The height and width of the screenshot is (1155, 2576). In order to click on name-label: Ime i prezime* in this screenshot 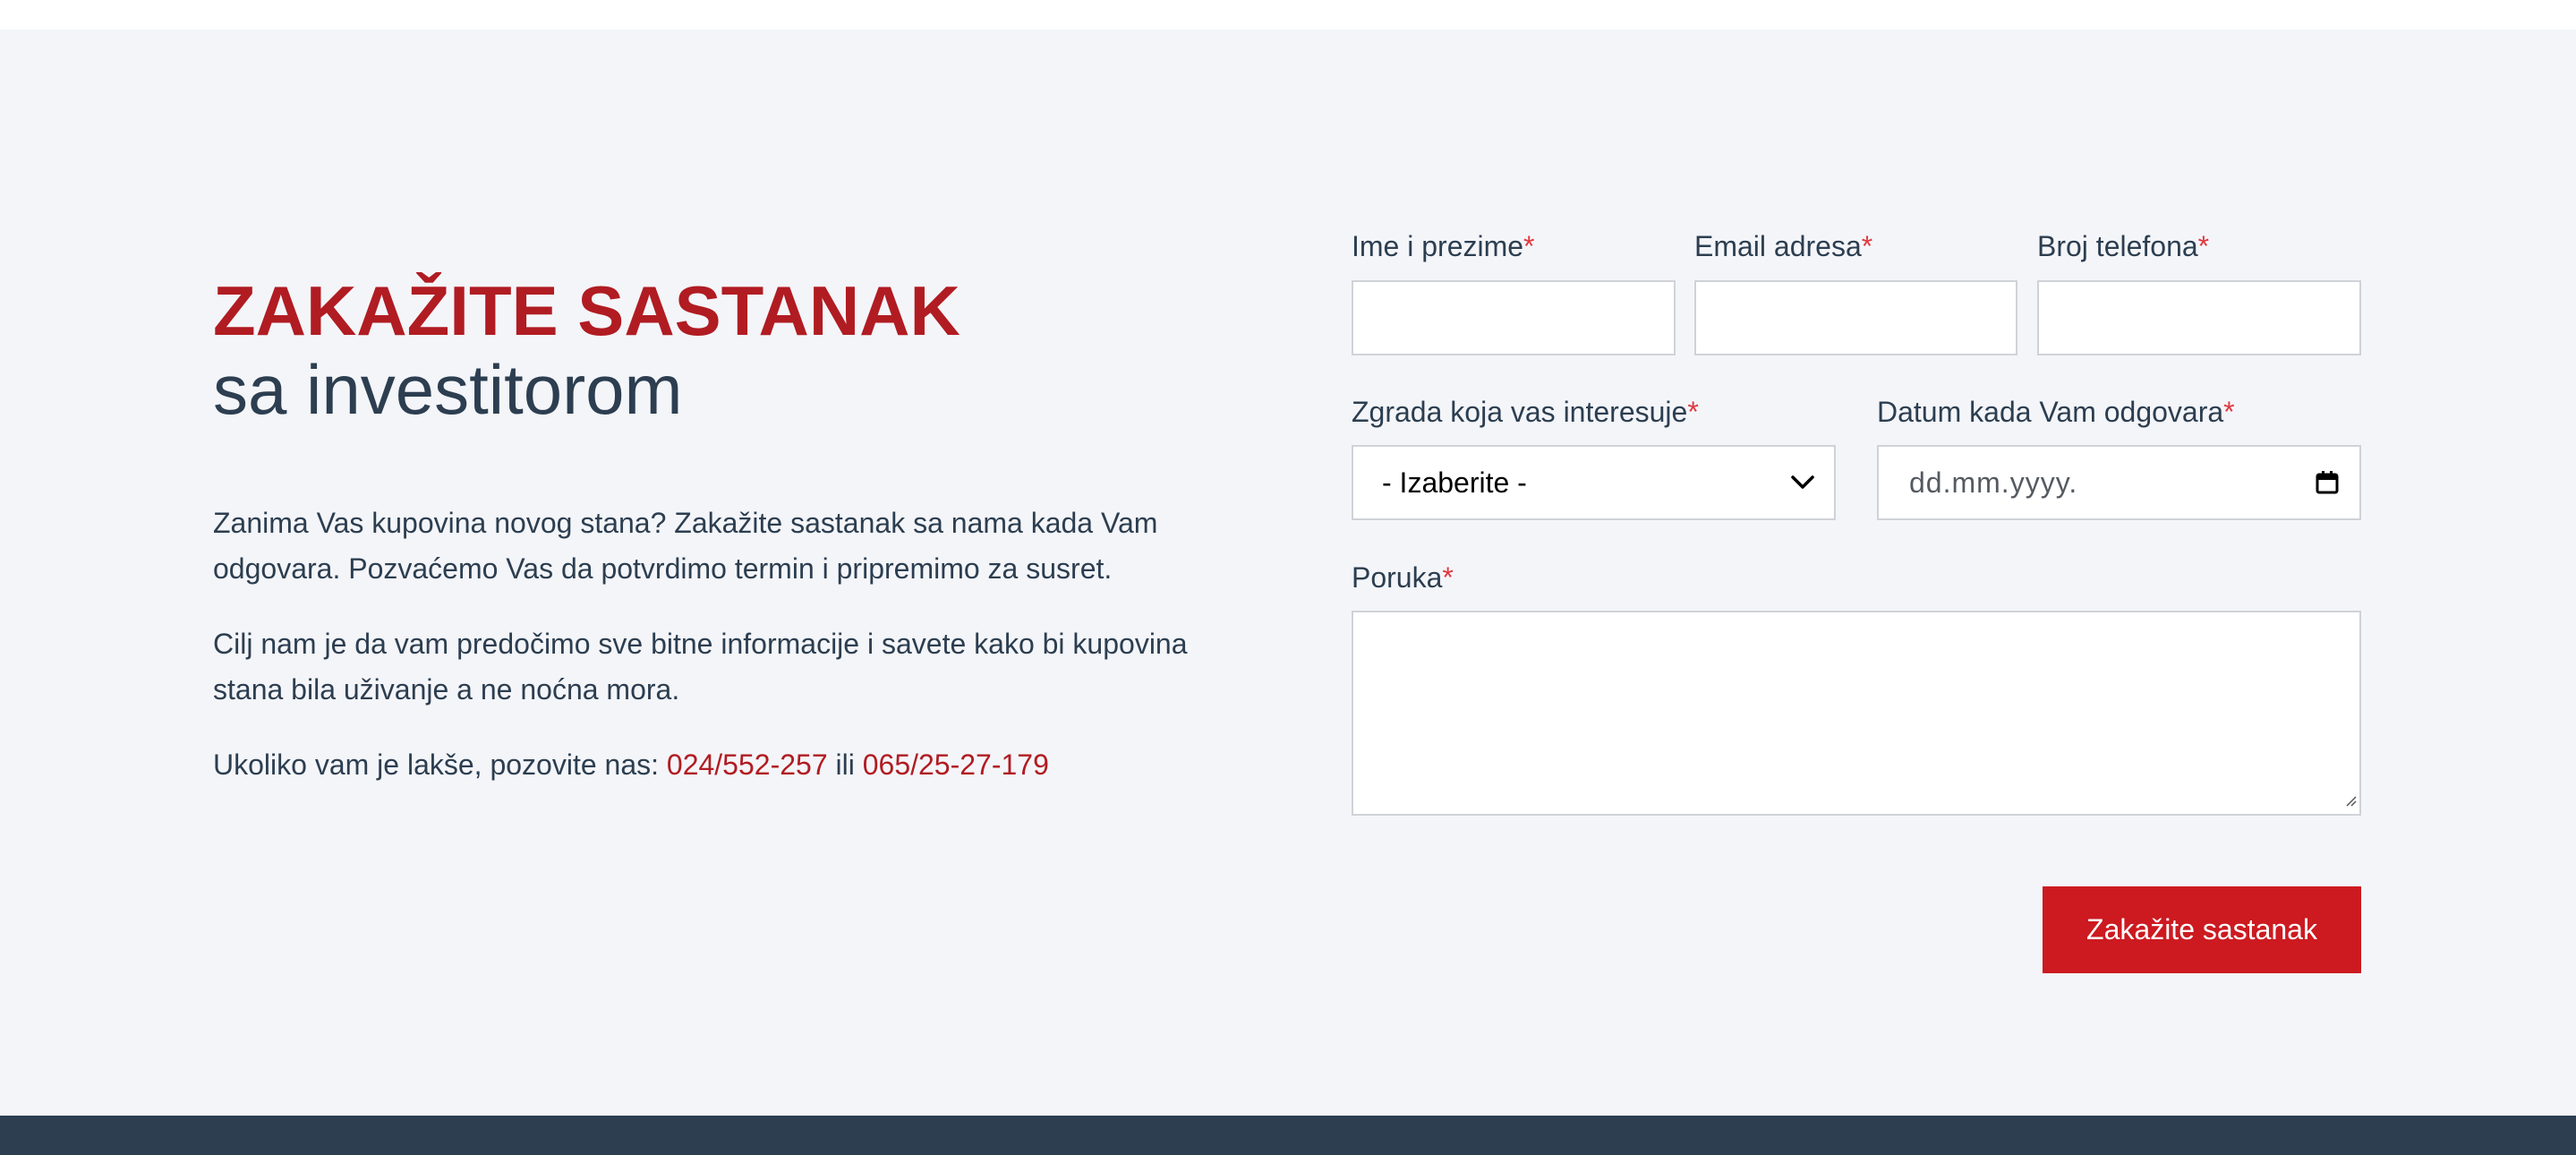, I will do `click(1443, 246)`.